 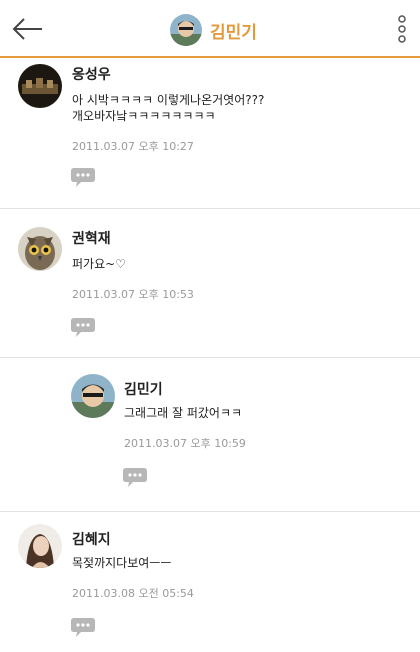 I want to click on arrow-left-icon, so click(x=27, y=29).